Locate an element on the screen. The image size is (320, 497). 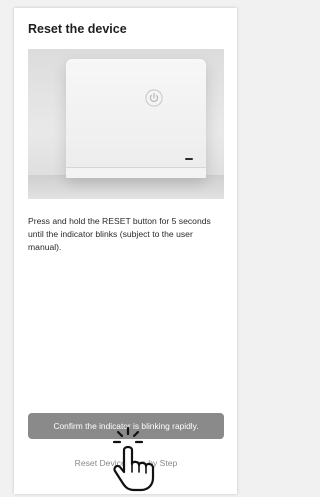
floor-shadow is located at coordinates (126, 187).